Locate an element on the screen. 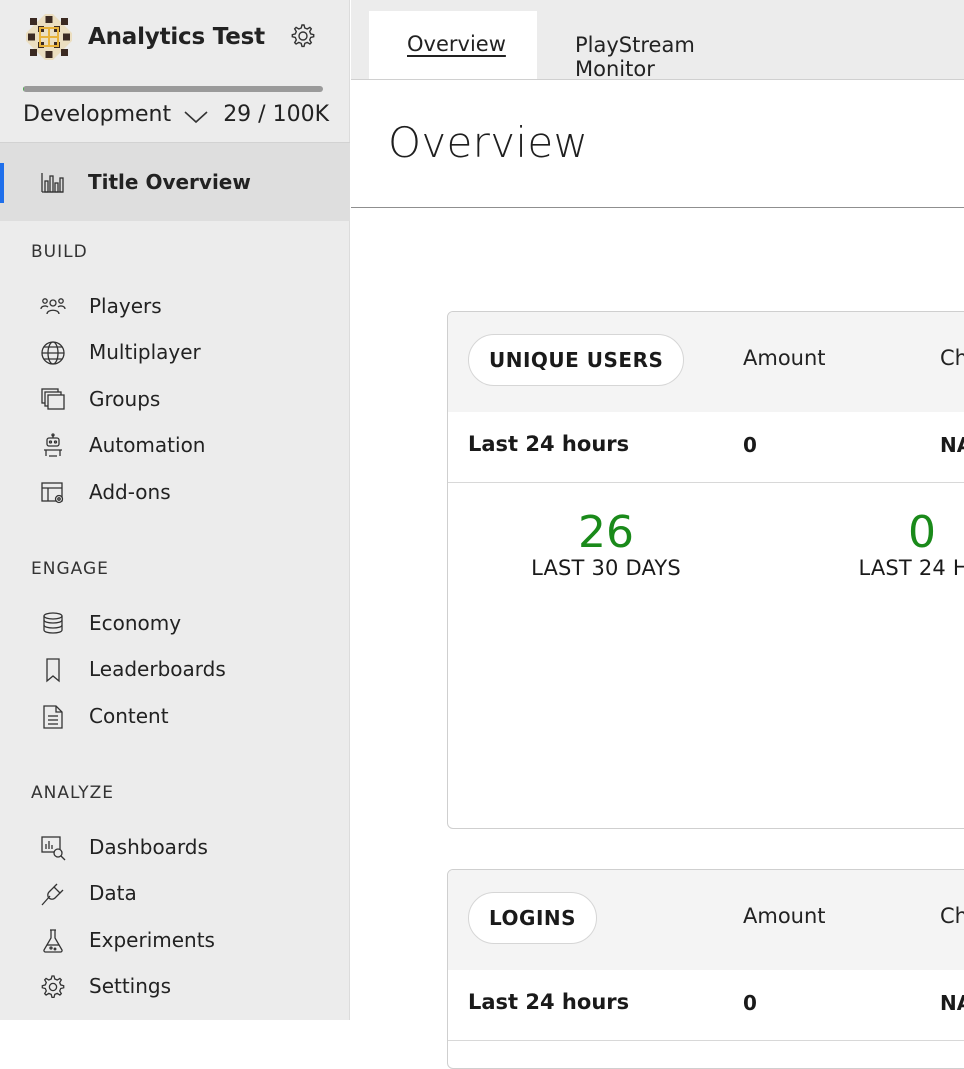  plug-icon is located at coordinates (52, 894).